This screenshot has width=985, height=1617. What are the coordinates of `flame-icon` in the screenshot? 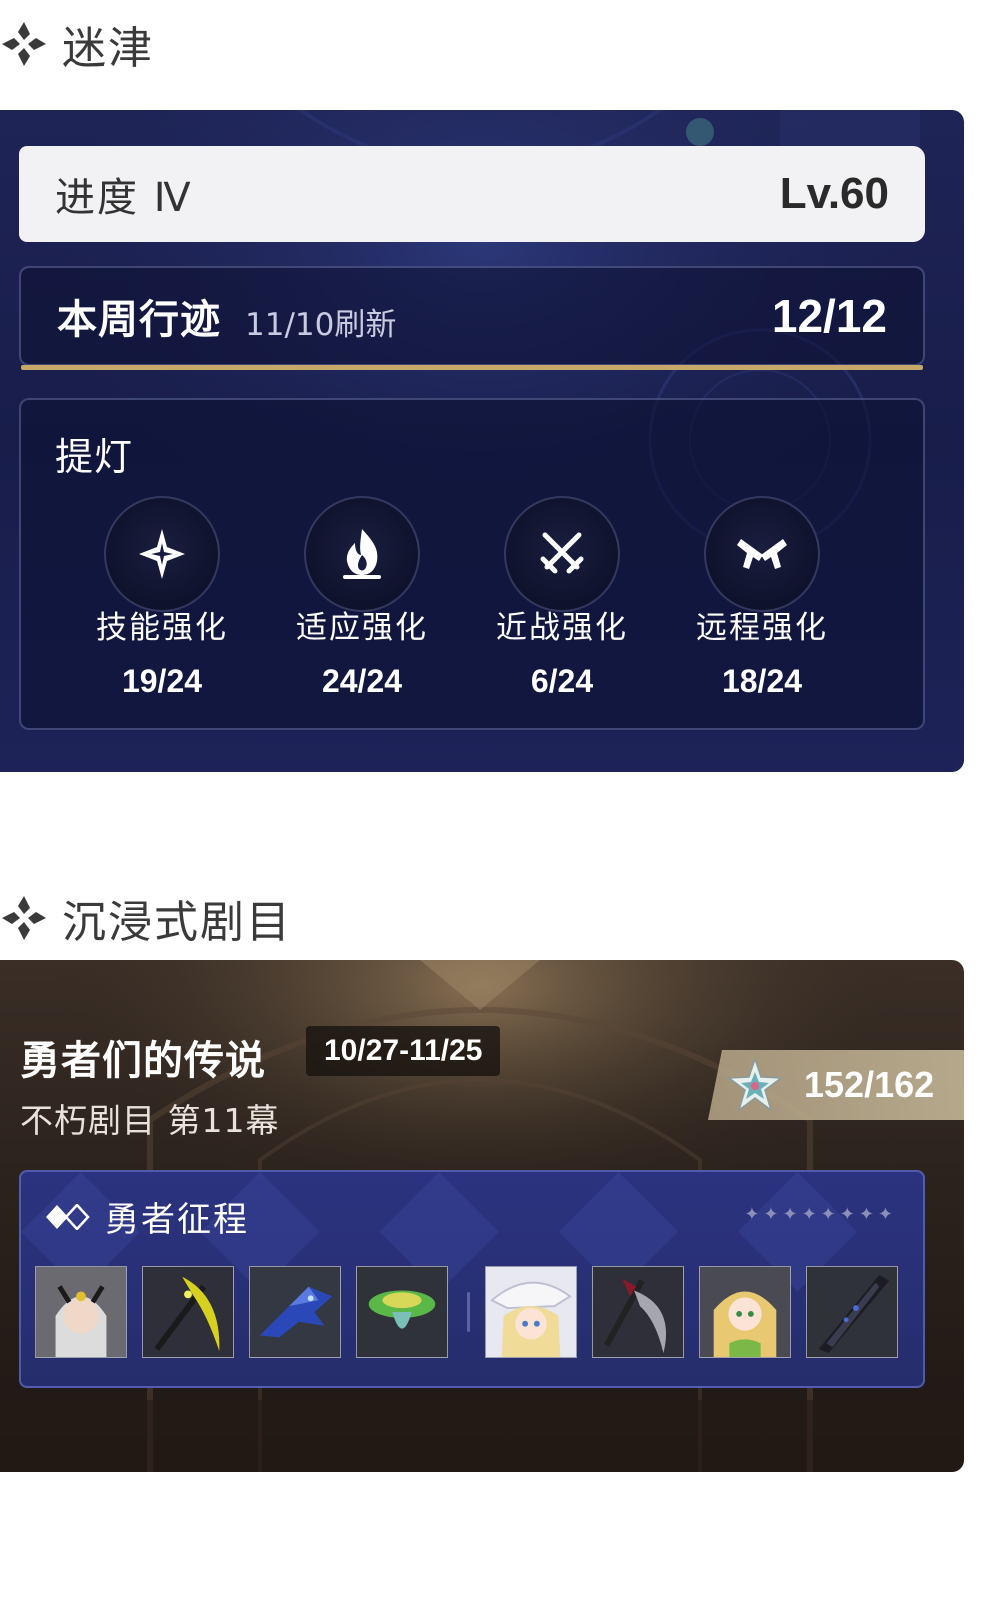 It's located at (362, 554).